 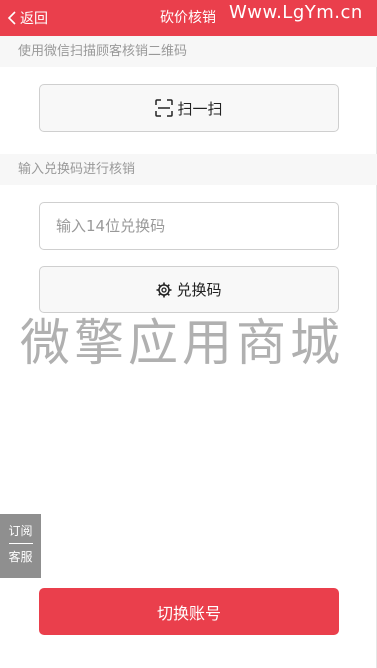 I want to click on scan-section-label: 使用微信扫描顾客核销二维码, so click(x=188, y=51).